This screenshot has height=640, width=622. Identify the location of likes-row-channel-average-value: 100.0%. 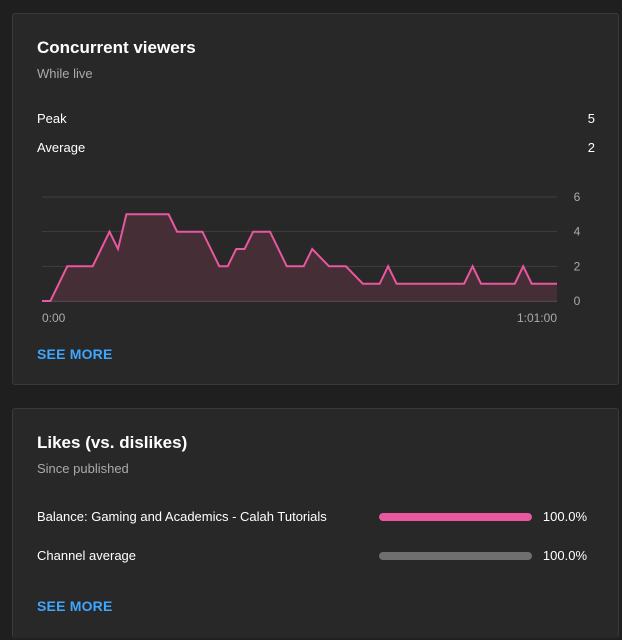
(564, 555).